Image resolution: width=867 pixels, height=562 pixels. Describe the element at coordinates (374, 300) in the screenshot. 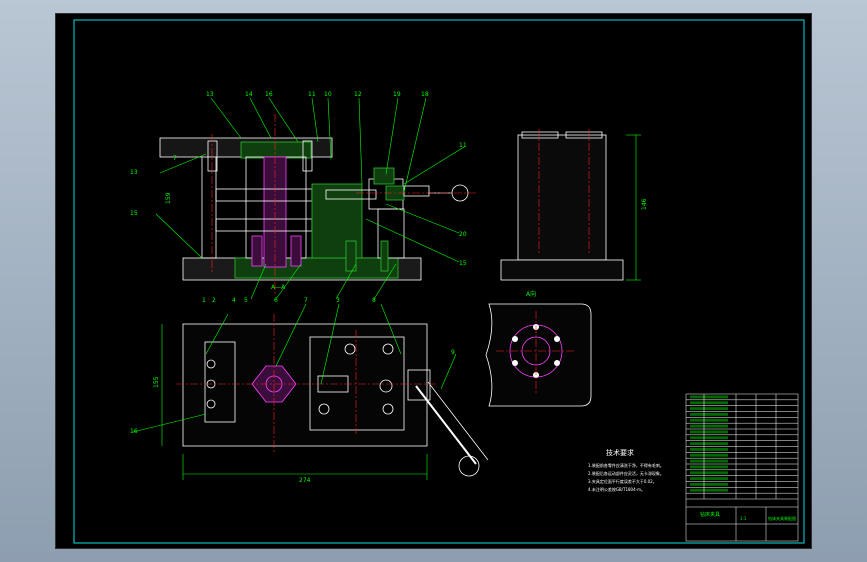

I see `balloon-b8: 8` at that location.